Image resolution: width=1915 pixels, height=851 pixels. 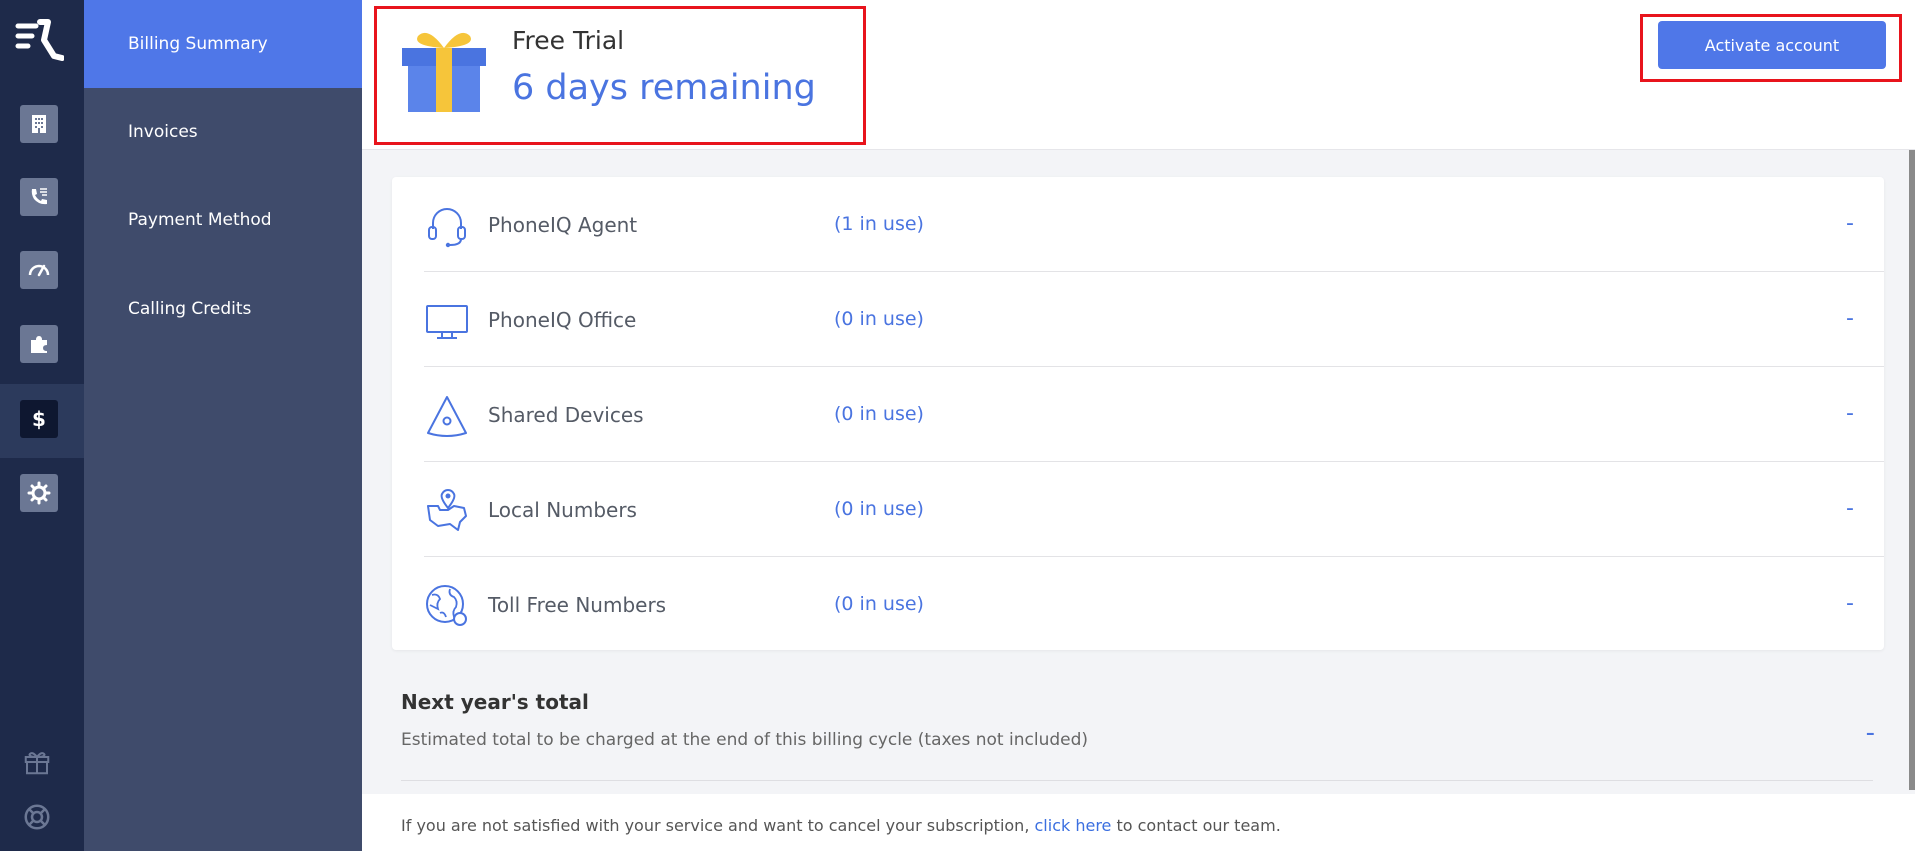 What do you see at coordinates (39, 42) in the screenshot?
I see `logo-icon` at bounding box center [39, 42].